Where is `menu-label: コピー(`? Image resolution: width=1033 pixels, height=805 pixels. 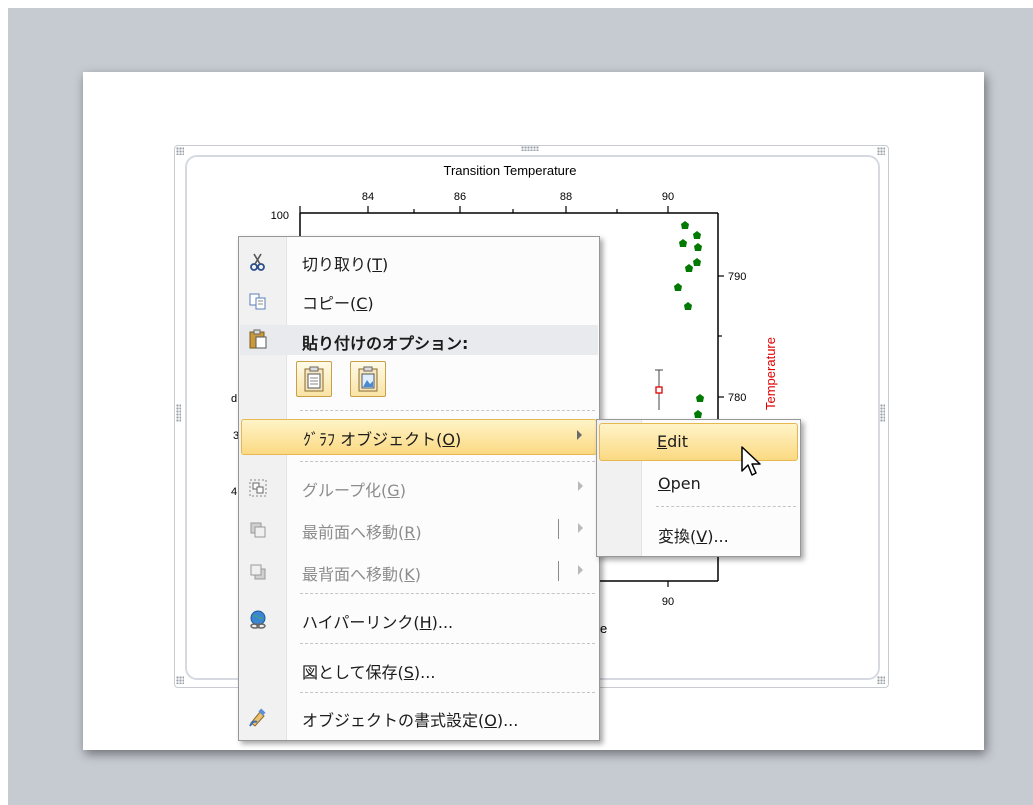 menu-label: コピー( is located at coordinates (329, 303).